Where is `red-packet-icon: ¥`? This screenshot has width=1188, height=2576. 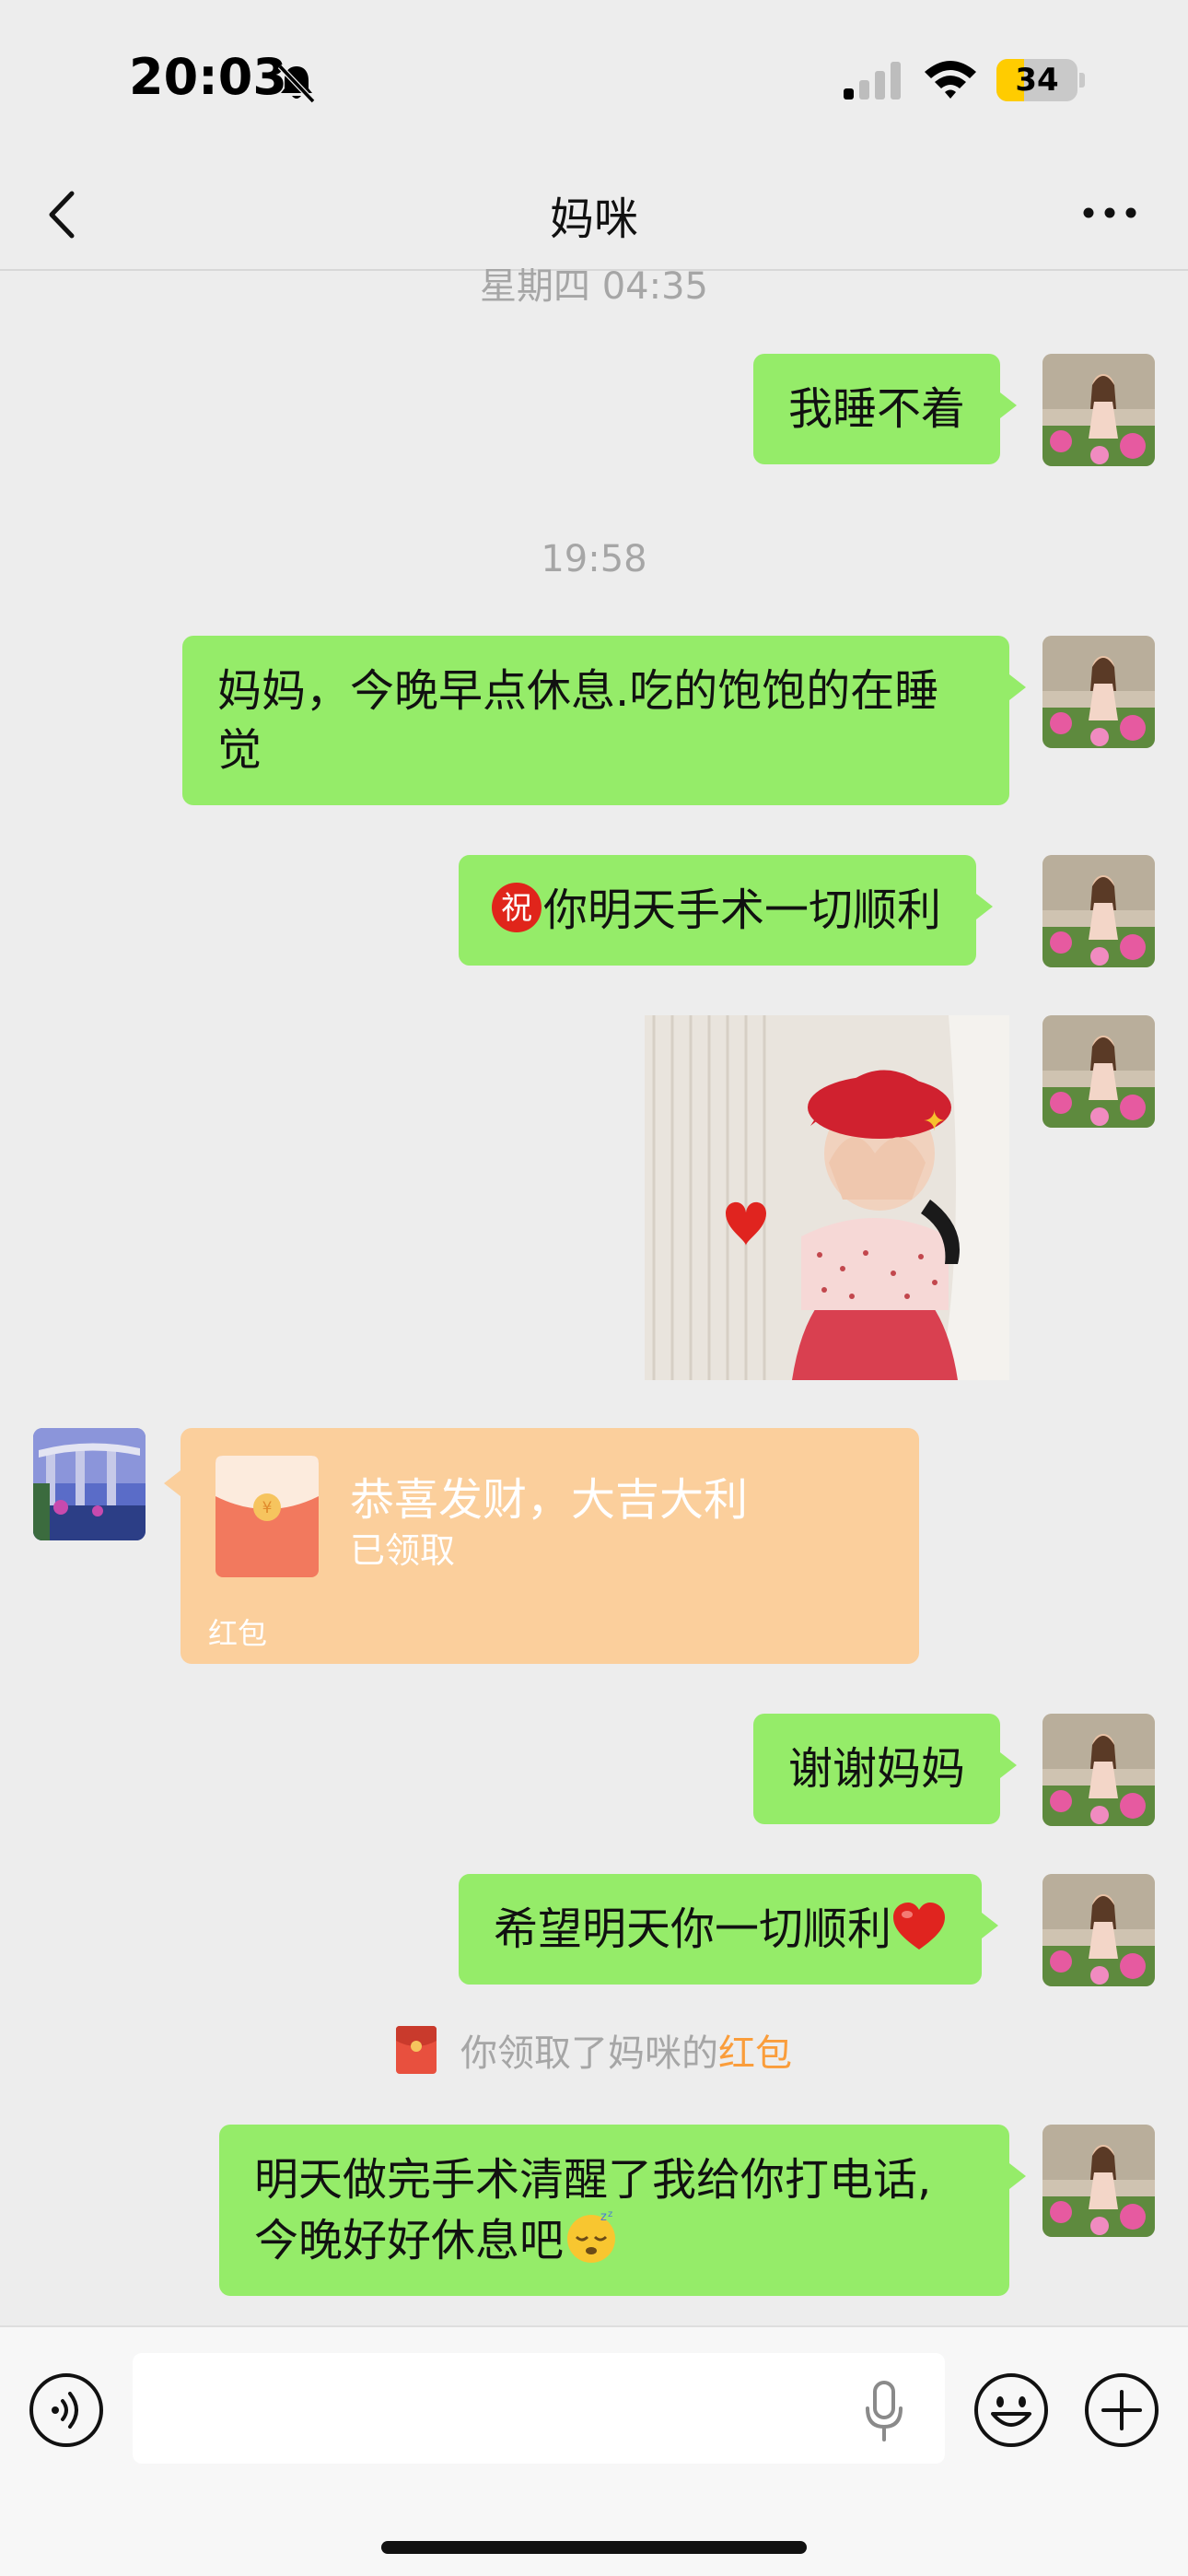
red-packet-icon: ¥ is located at coordinates (267, 1516).